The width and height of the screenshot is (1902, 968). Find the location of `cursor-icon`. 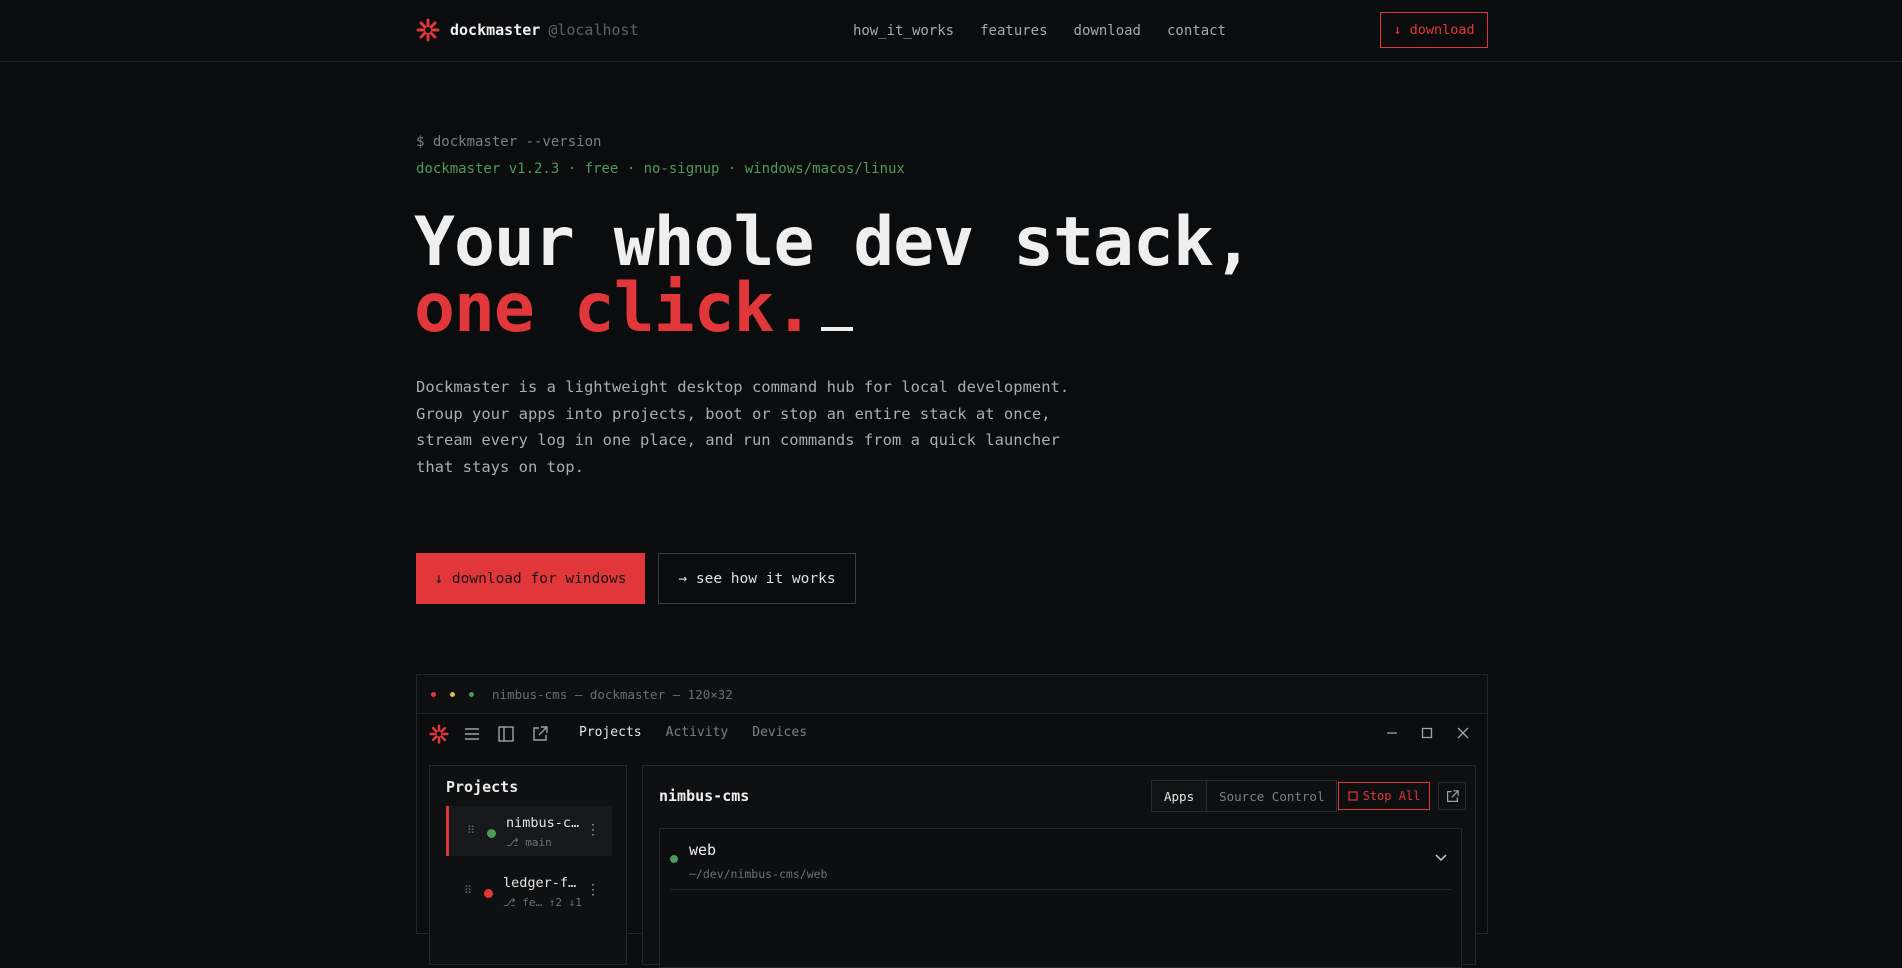

cursor-icon is located at coordinates (837, 329).